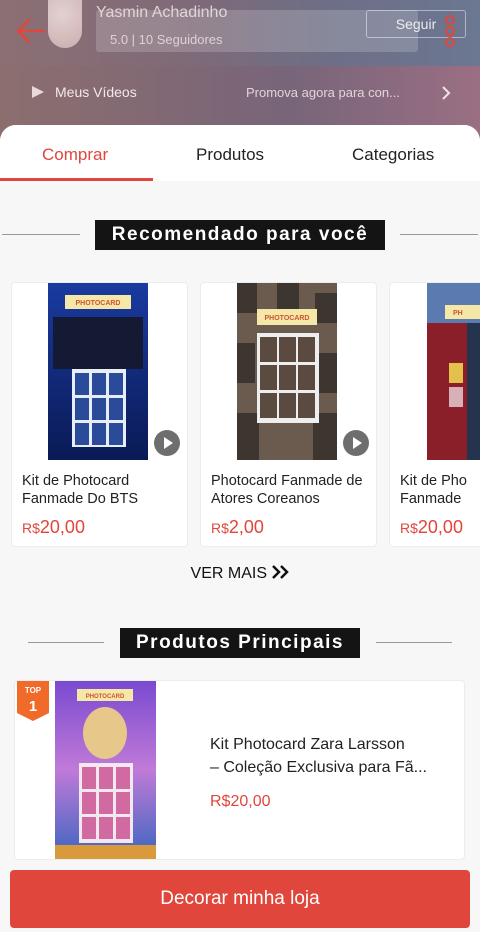 The image size is (480, 932). I want to click on main-products-heading: Produtos Principais, so click(240, 643).